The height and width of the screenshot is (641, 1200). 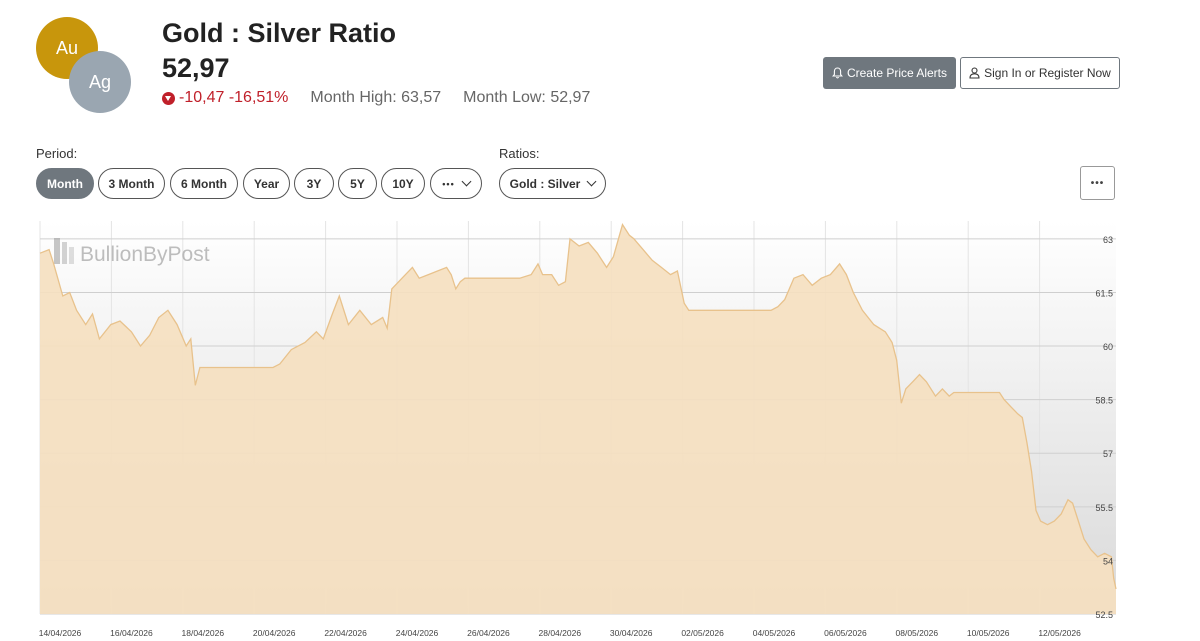 What do you see at coordinates (527, 97) in the screenshot?
I see `month-low: Month Low: 52,97` at bounding box center [527, 97].